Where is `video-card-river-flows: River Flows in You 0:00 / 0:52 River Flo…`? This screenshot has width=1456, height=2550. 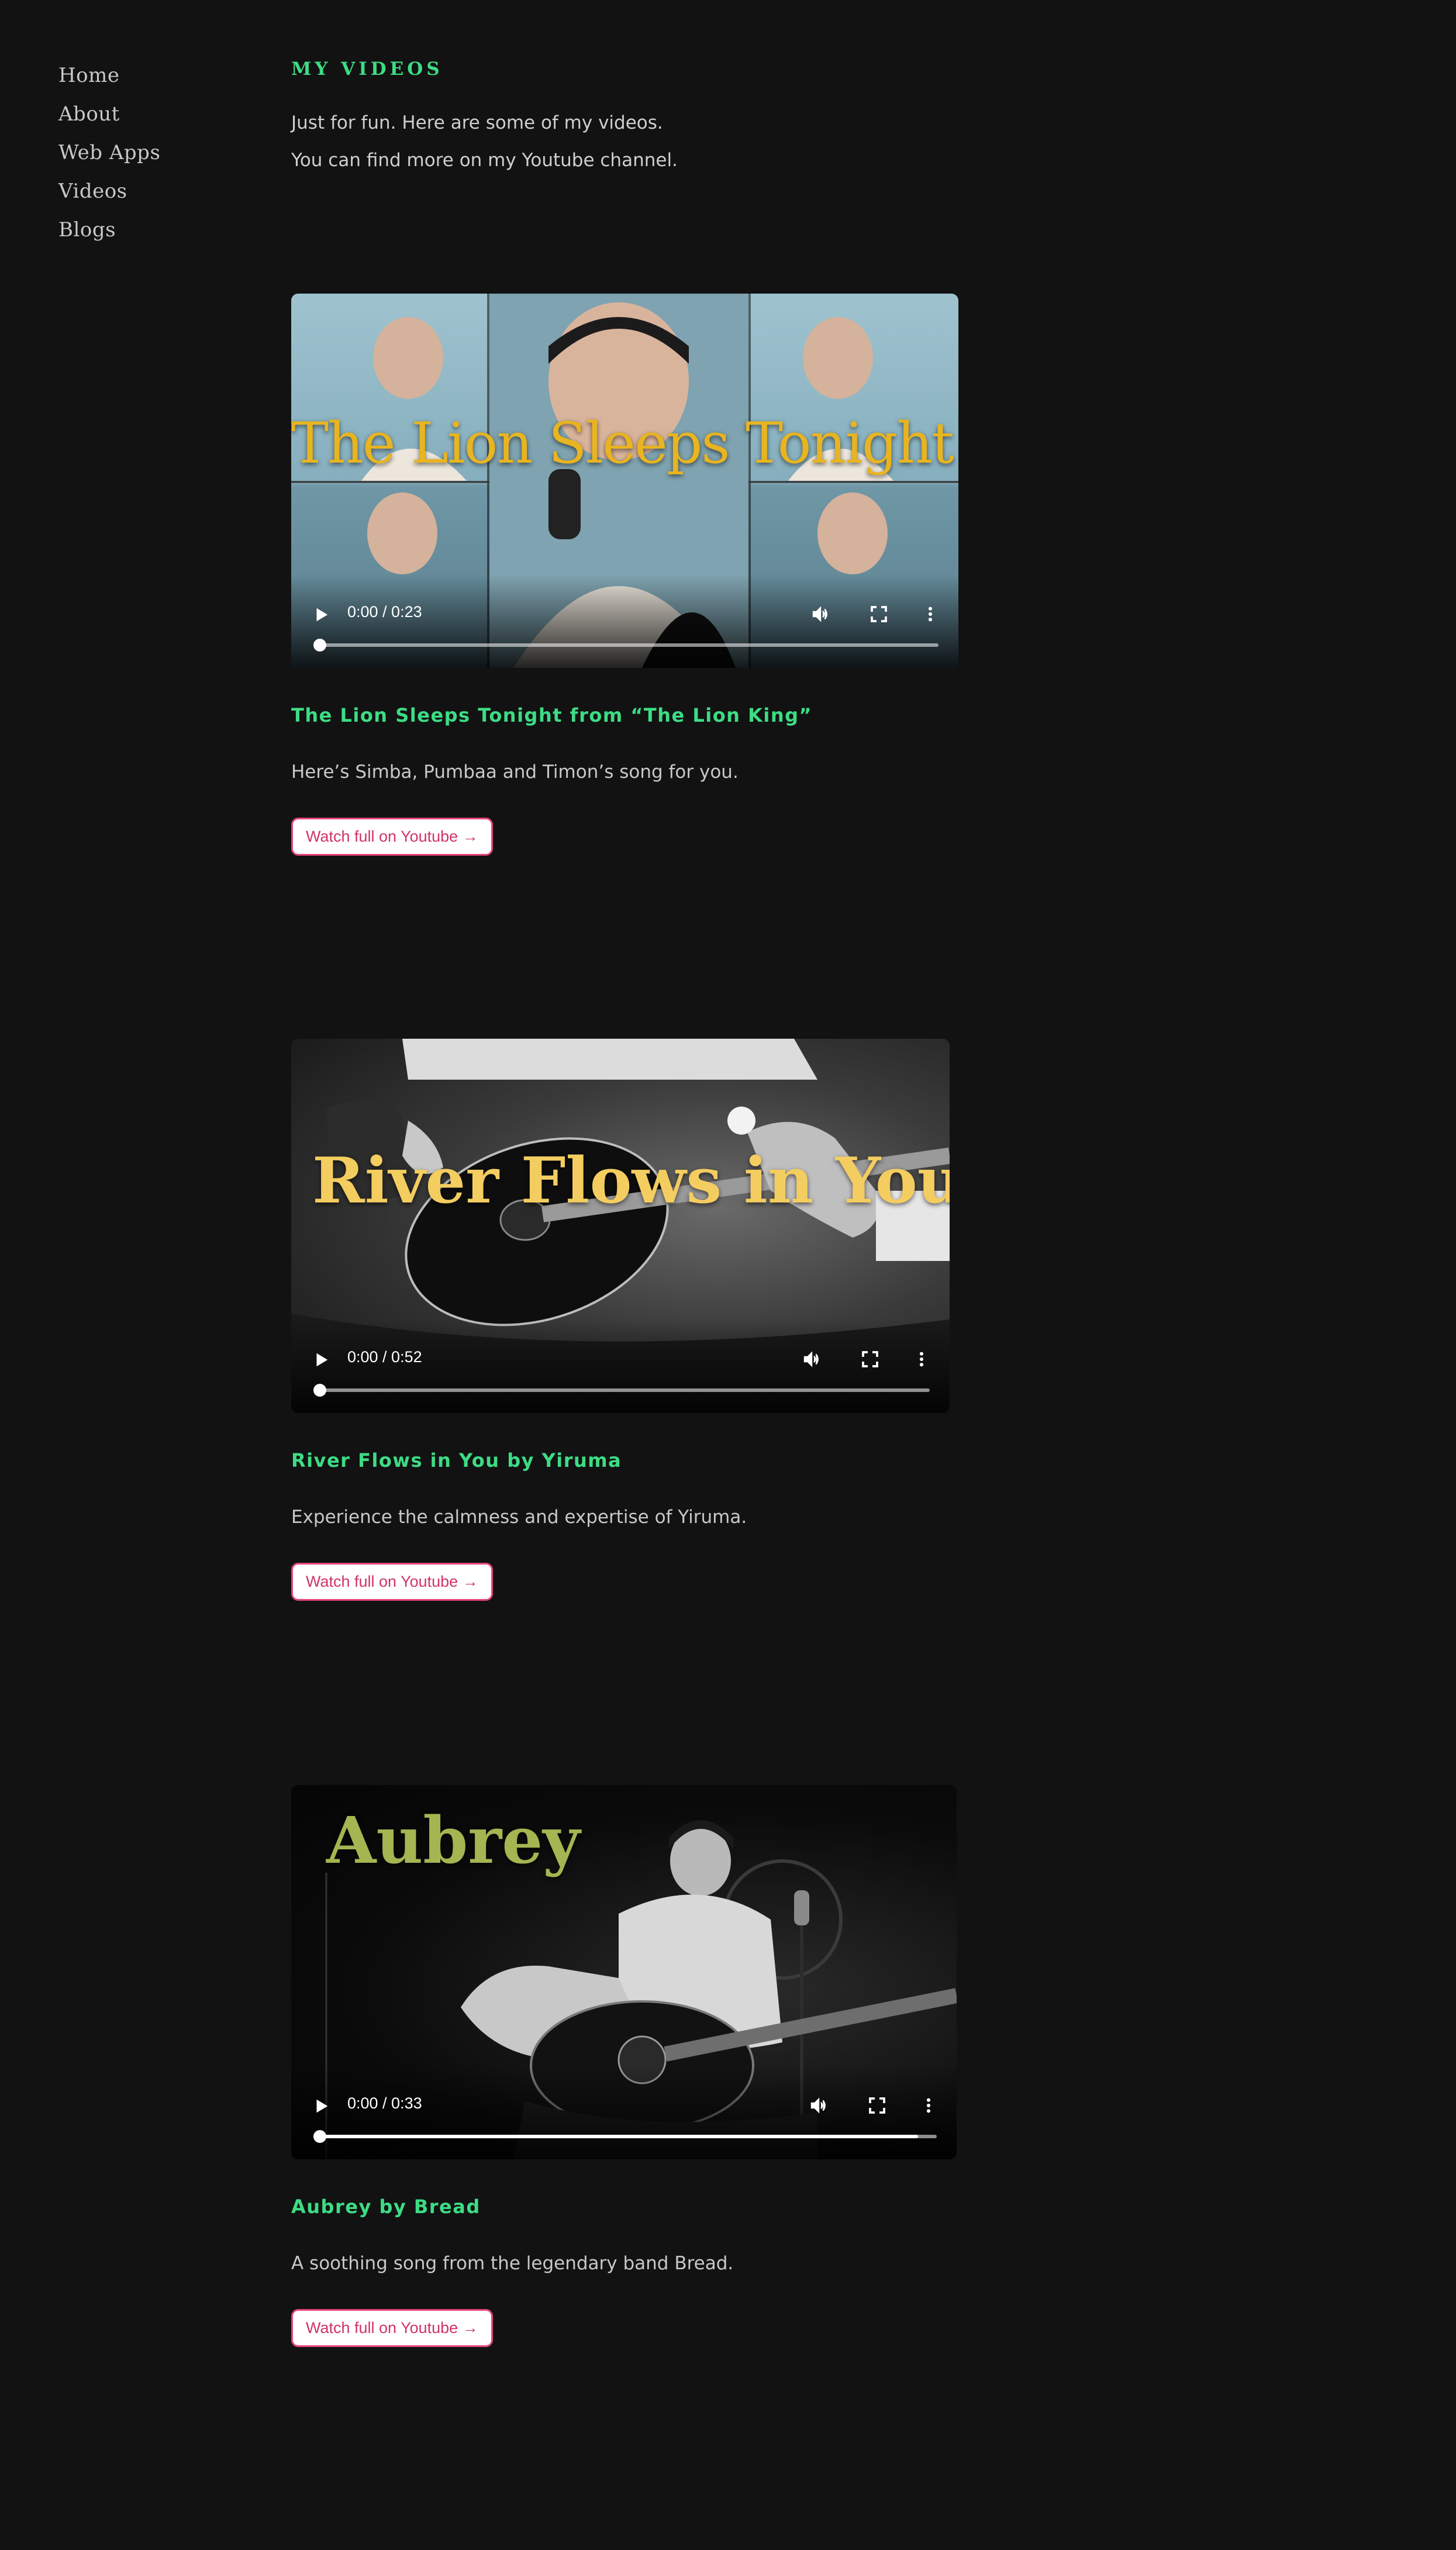 video-card-river-flows: River Flows in You 0:00 / 0:52 River Flo… is located at coordinates (620, 1320).